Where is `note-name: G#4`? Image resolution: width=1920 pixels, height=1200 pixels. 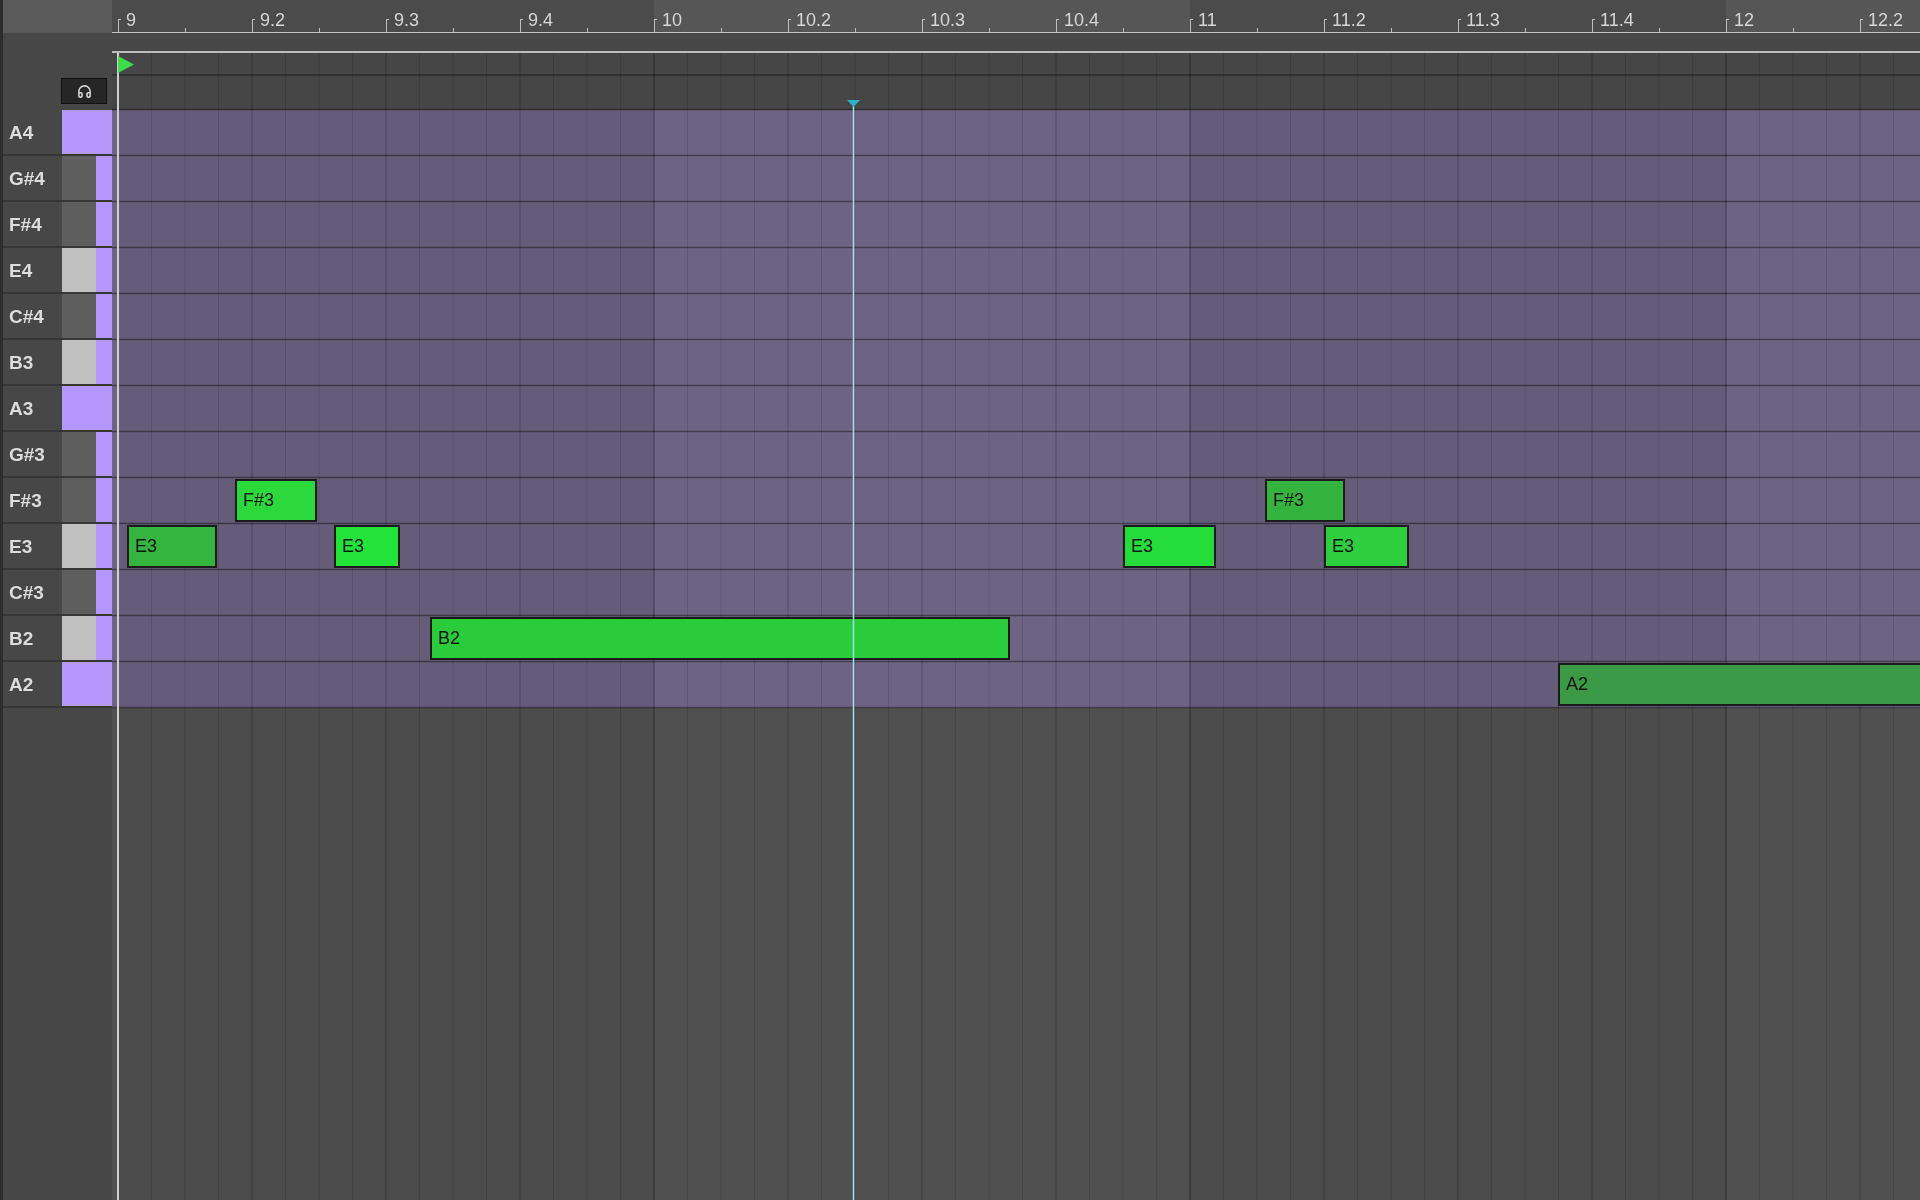
note-name: G#4 is located at coordinates (27, 178).